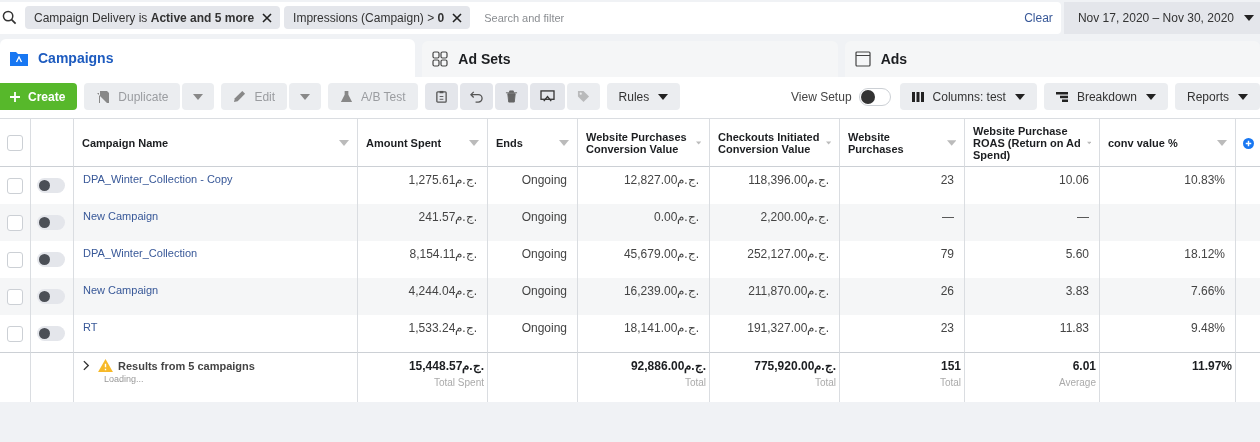 The width and height of the screenshot is (1260, 442). Describe the element at coordinates (661, 180) in the screenshot. I see `table-cell: 12,827.00ج.م.` at that location.